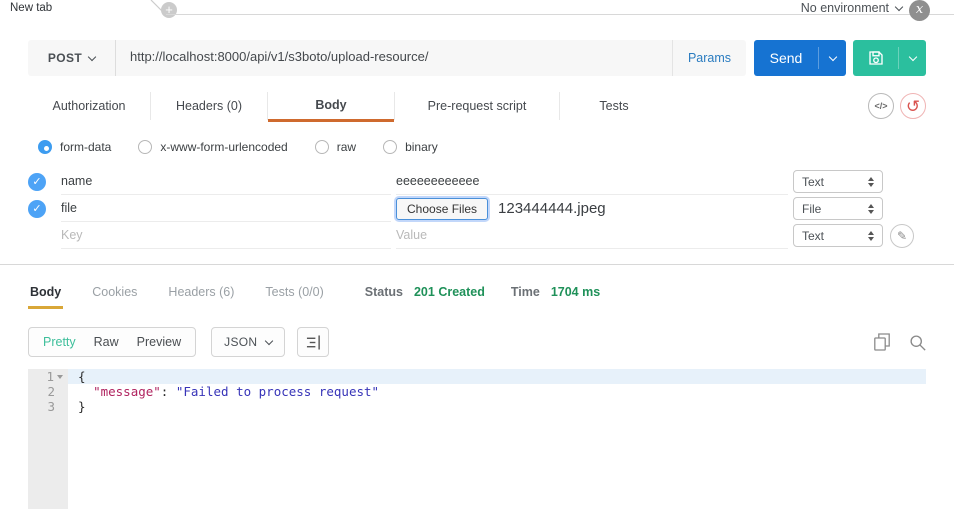  I want to click on environment-quick-look-button: x, so click(919, 10).